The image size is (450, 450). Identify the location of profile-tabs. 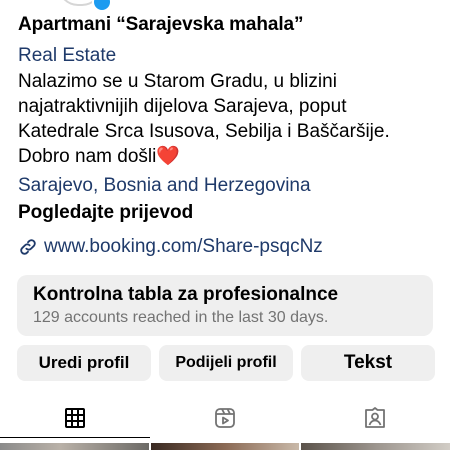
(225, 418).